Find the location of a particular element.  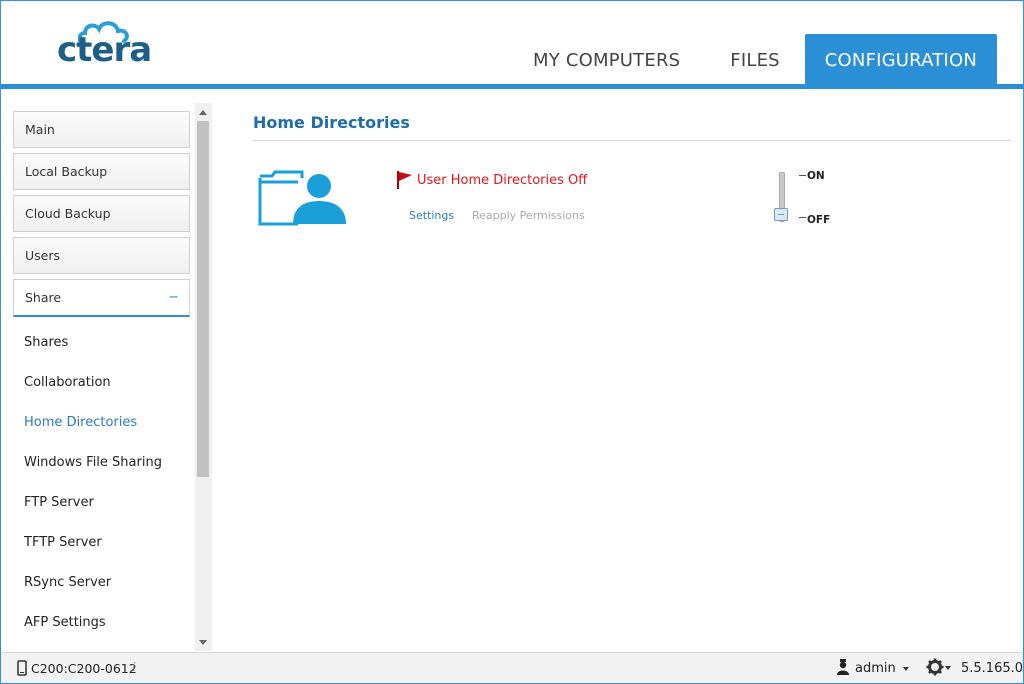

tick-off is located at coordinates (802, 217).